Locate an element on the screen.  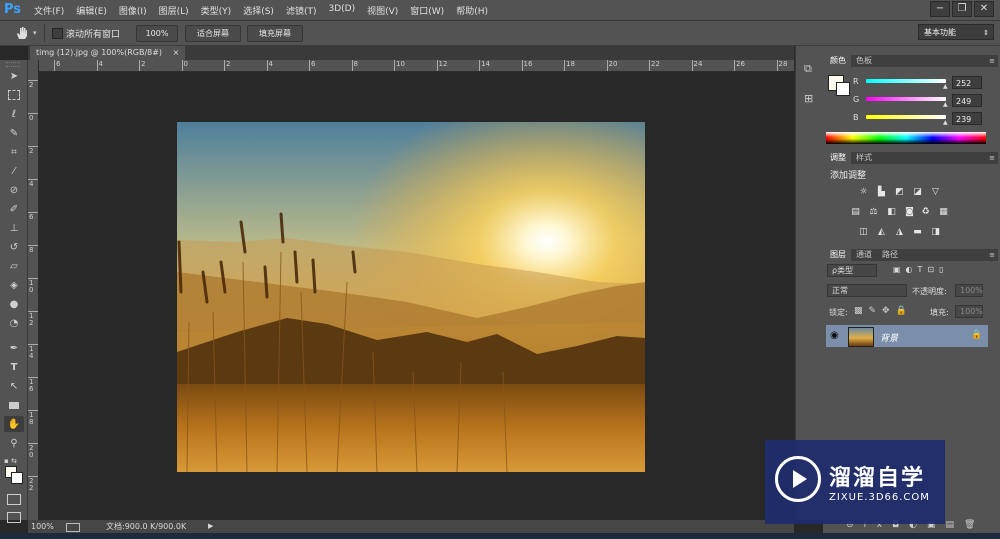
menu-window: 窗口(W) is located at coordinates (427, 10).